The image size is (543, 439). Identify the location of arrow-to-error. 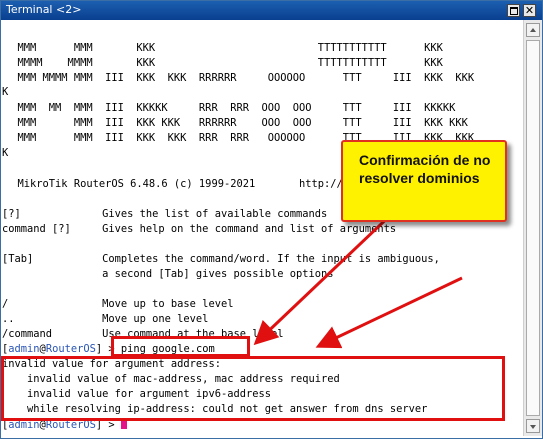
(389, 312).